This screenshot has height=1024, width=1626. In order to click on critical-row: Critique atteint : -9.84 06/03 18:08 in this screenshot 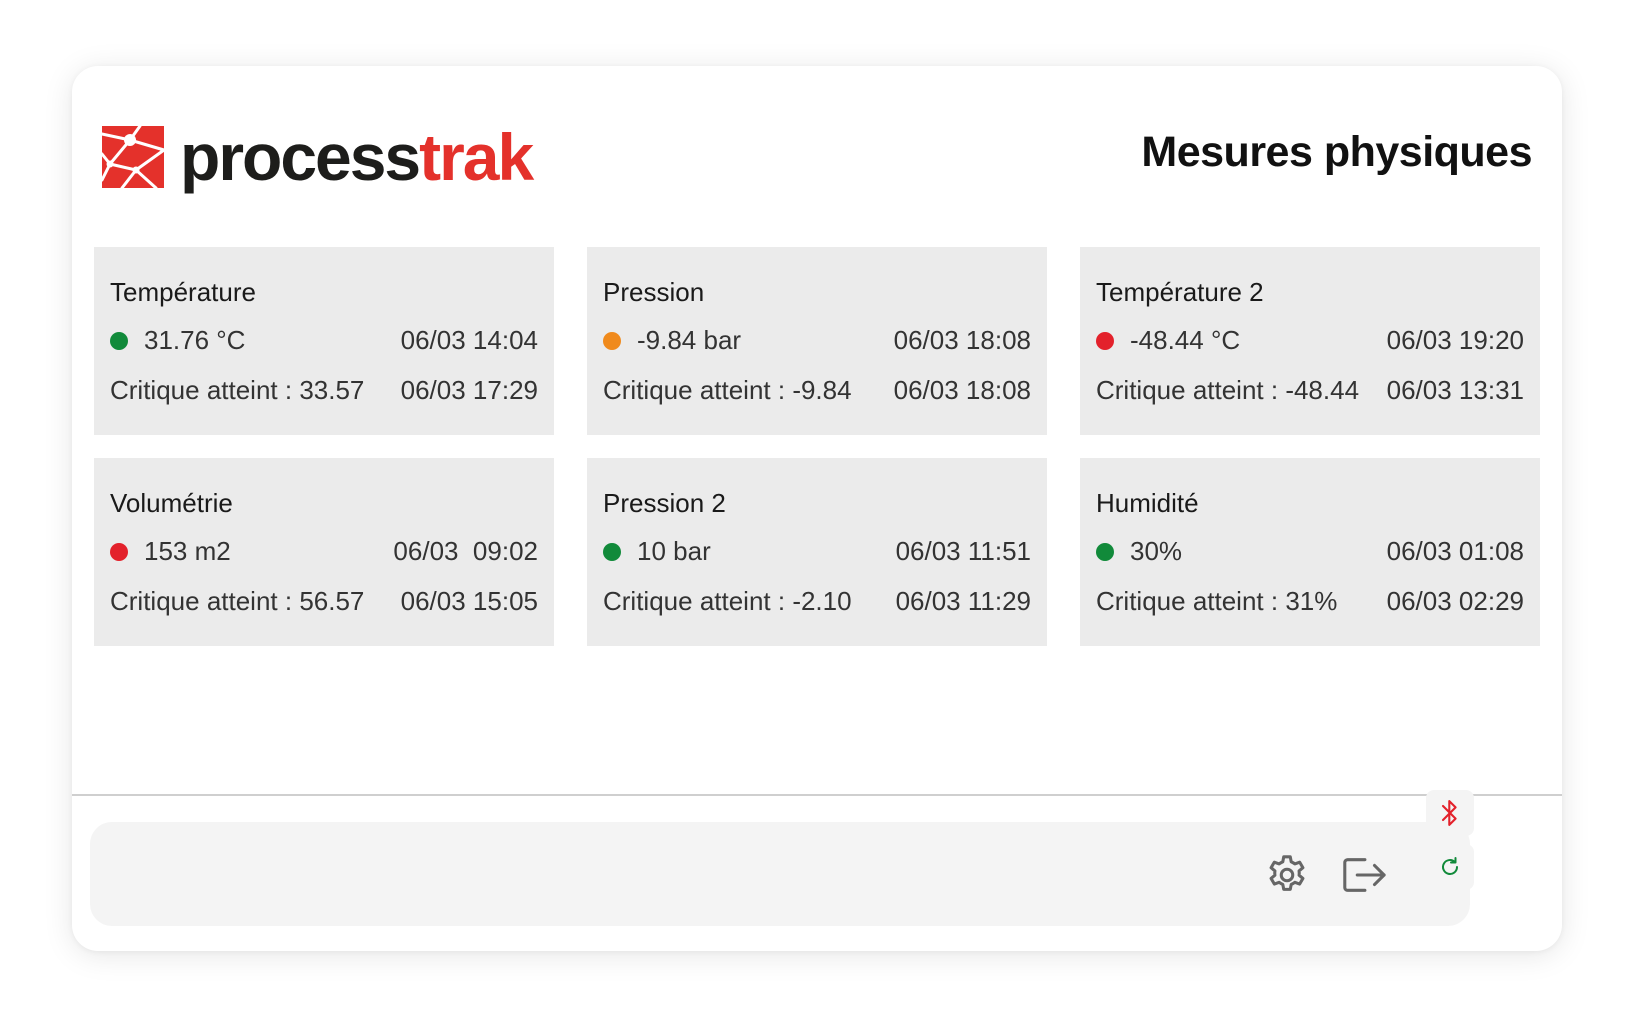, I will do `click(817, 390)`.